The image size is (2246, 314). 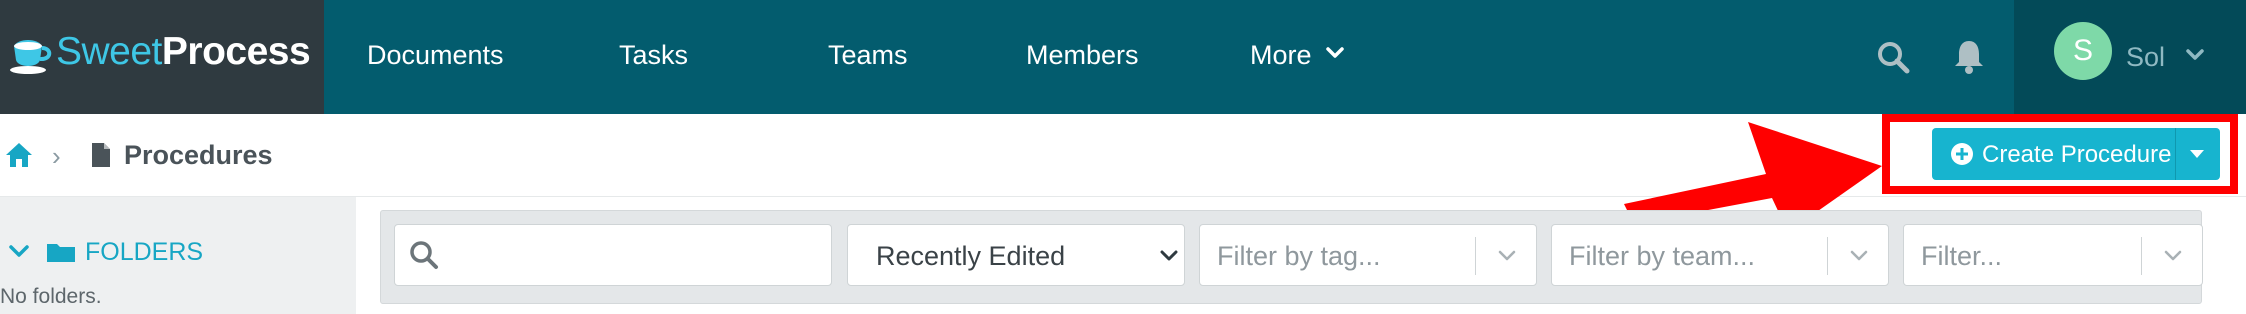 I want to click on folders-toggle: FOLDERS, so click(x=144, y=252).